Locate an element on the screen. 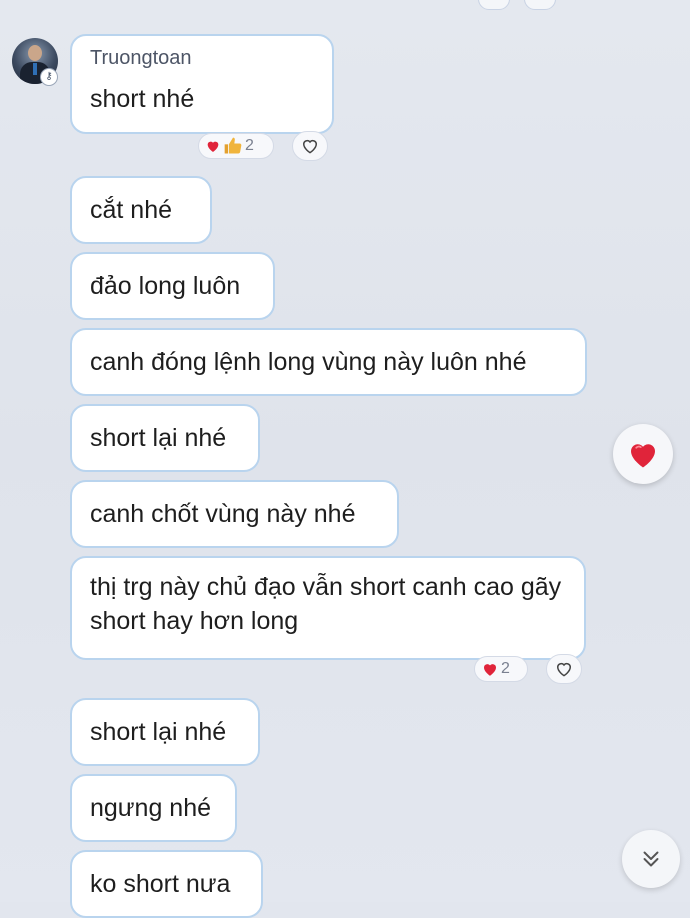 This screenshot has height=918, width=690. key-icon: ⚷ is located at coordinates (49, 77).